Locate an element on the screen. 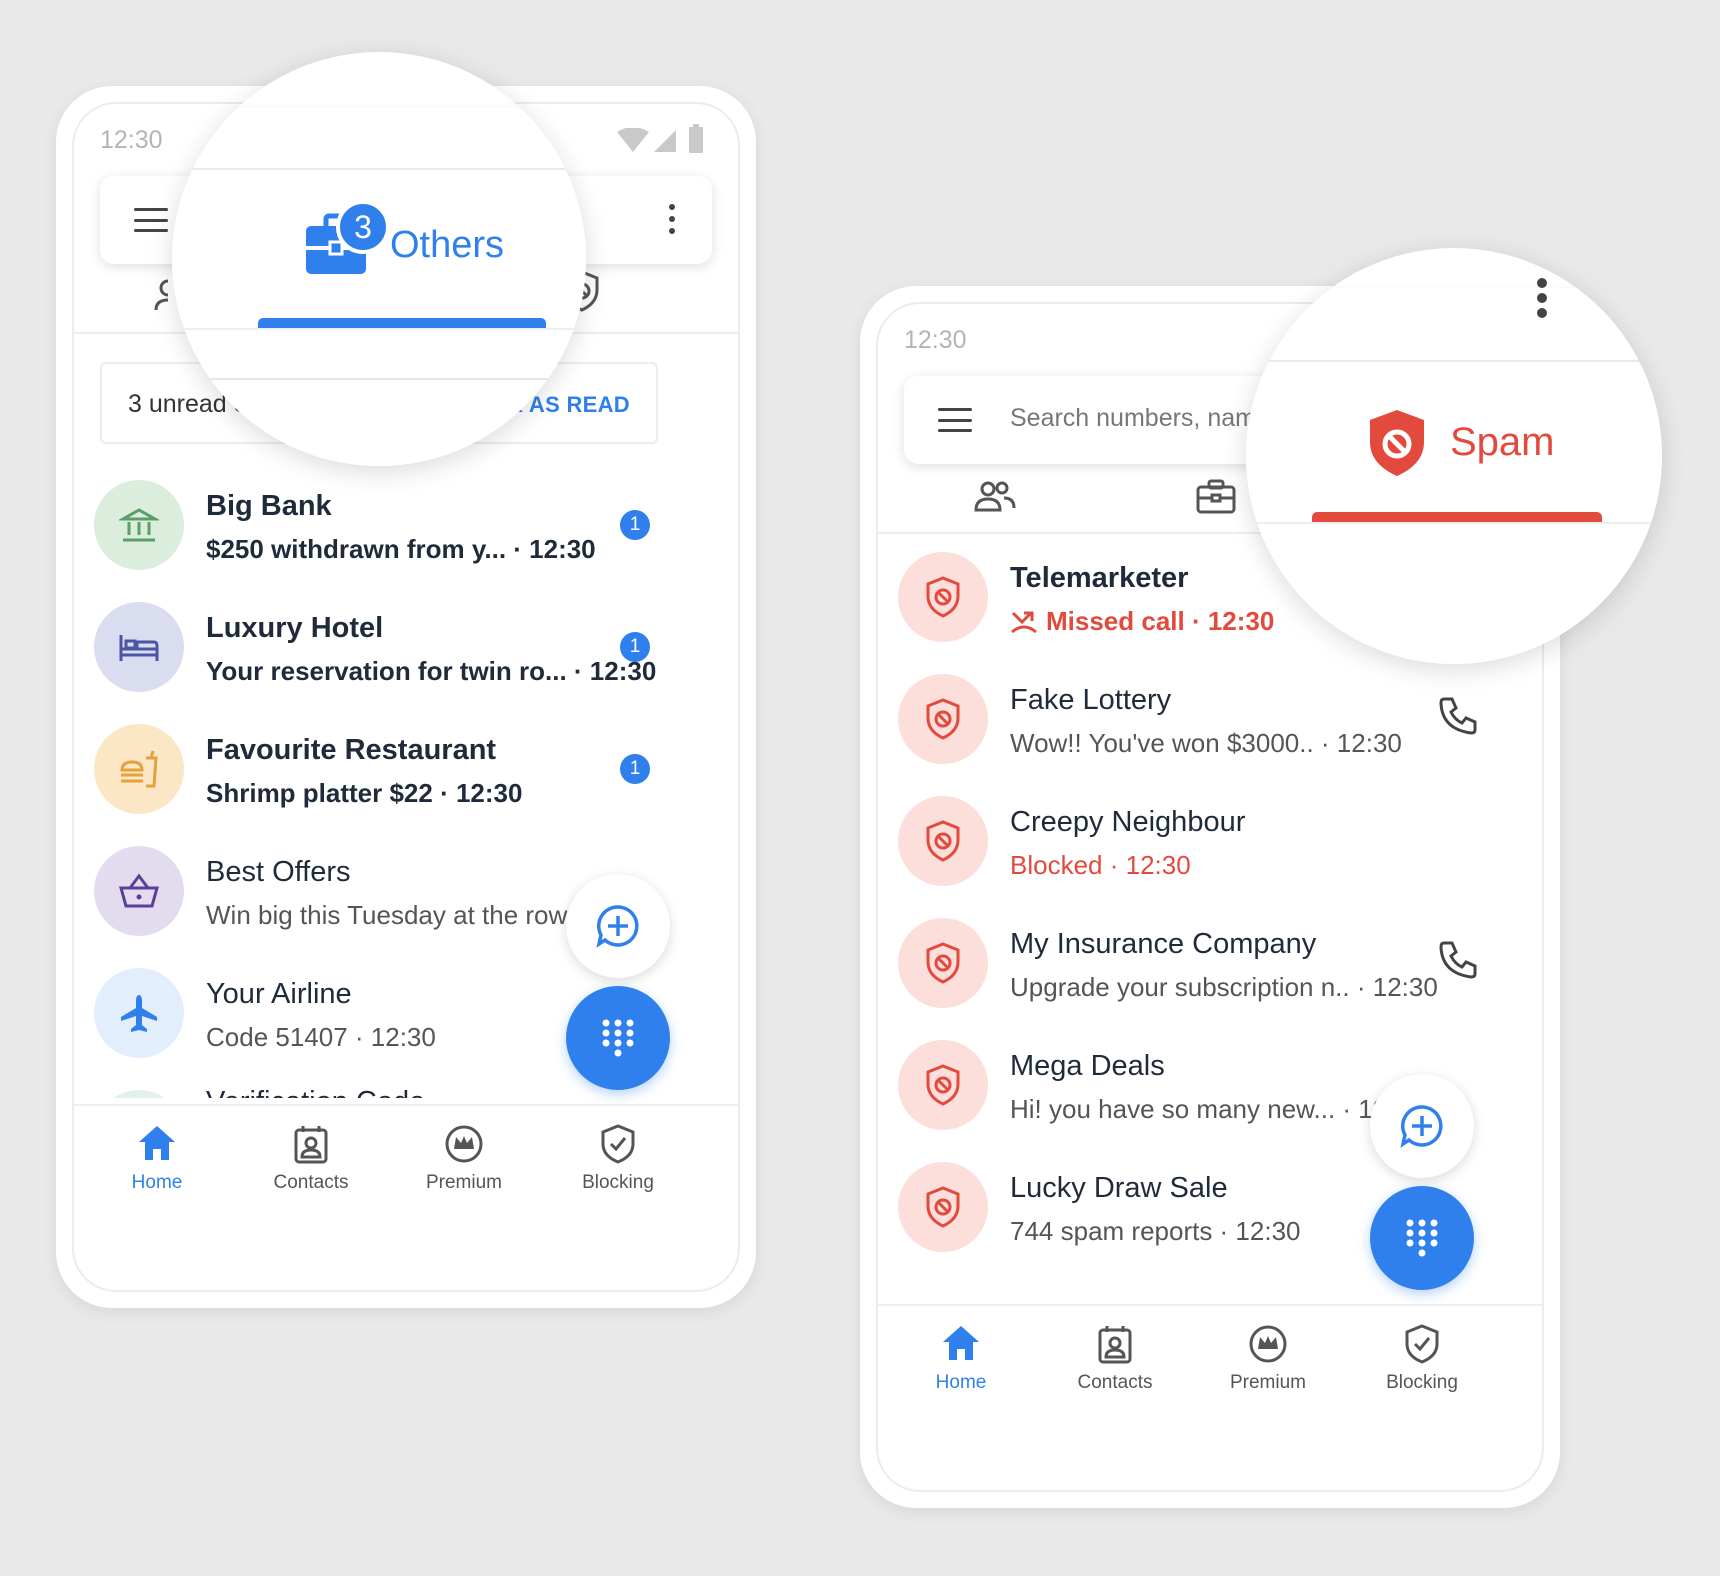 The image size is (1720, 1576). bottom-nav: Home Contacts Premium Blocking is located at coordinates (1210, 1359).